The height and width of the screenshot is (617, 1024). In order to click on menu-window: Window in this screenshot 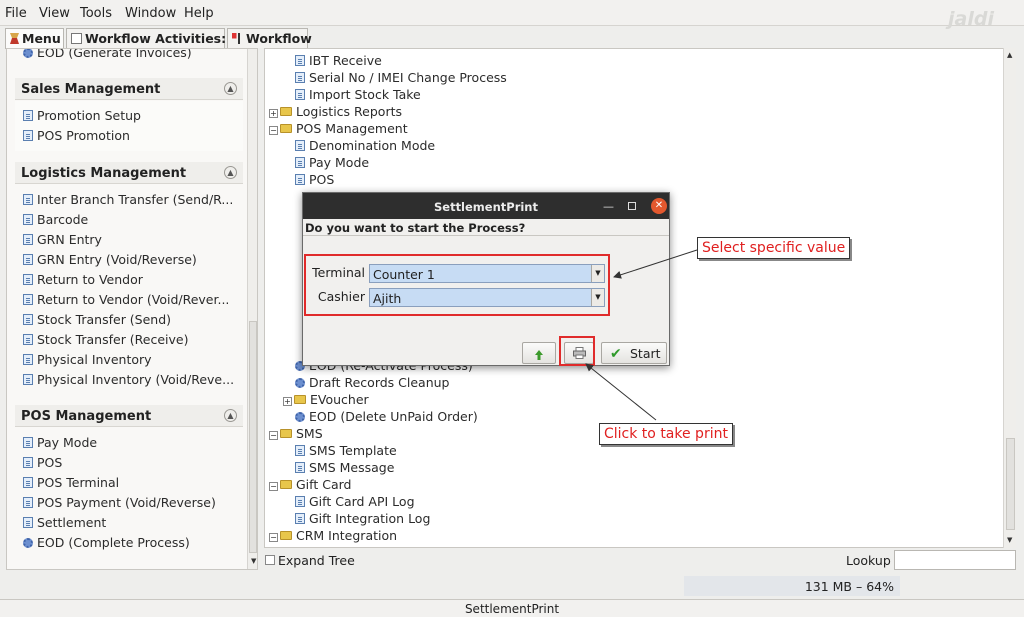, I will do `click(150, 13)`.